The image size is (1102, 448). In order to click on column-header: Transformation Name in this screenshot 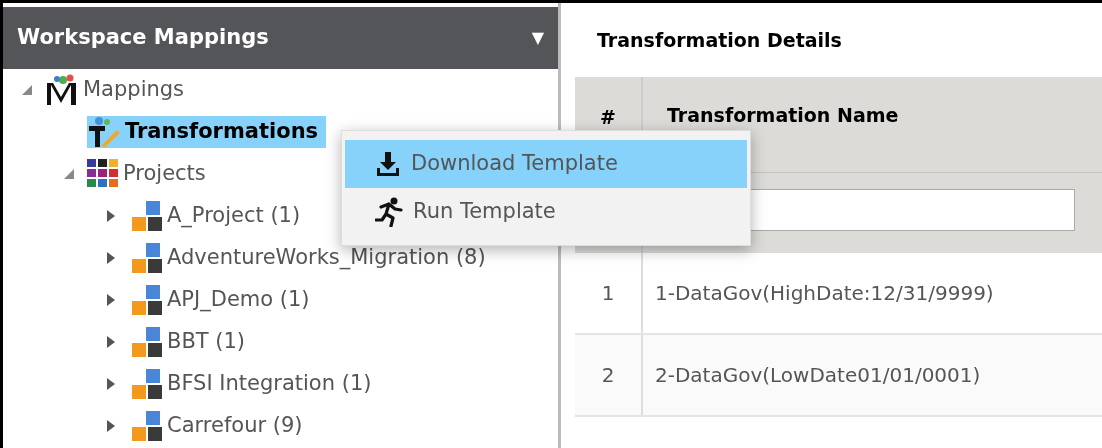, I will do `click(783, 115)`.